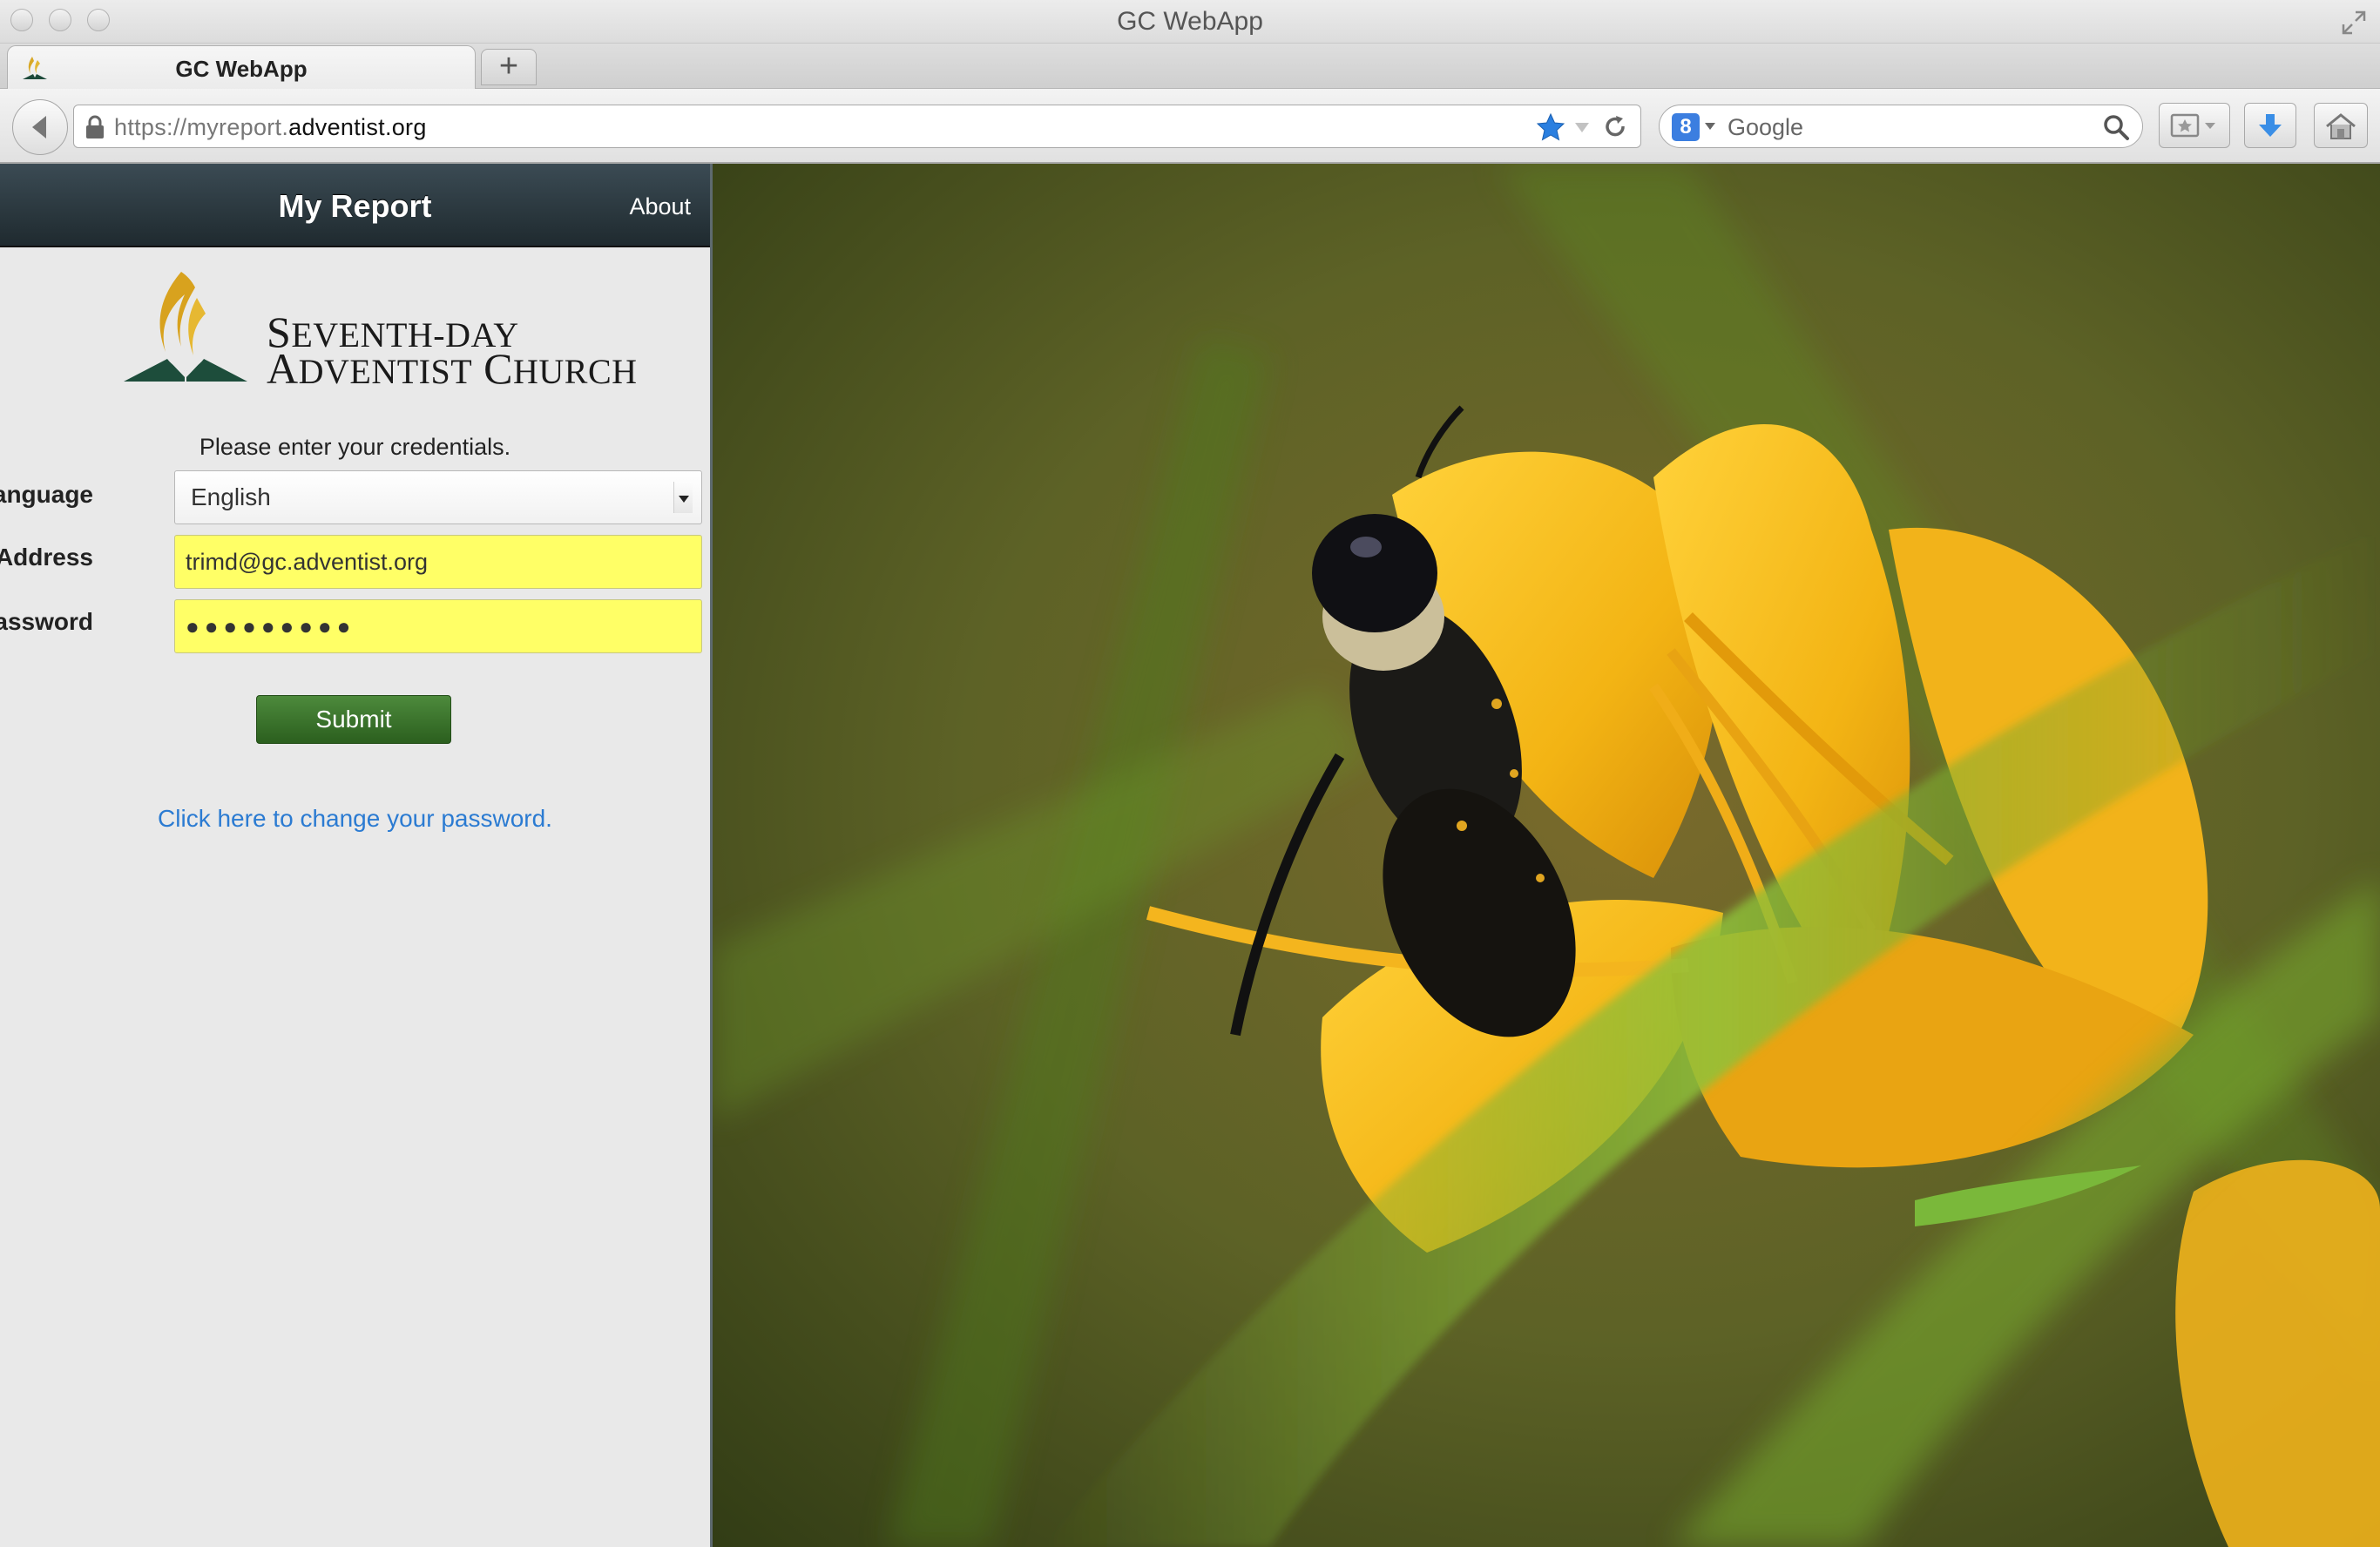  I want to click on back-button, so click(40, 127).